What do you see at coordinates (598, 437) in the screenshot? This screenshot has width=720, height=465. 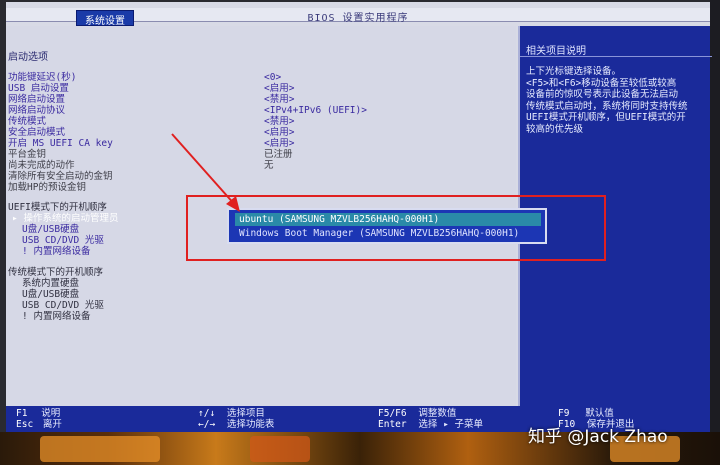 I see `watermark: 知乎 @Jack Zhao` at bounding box center [598, 437].